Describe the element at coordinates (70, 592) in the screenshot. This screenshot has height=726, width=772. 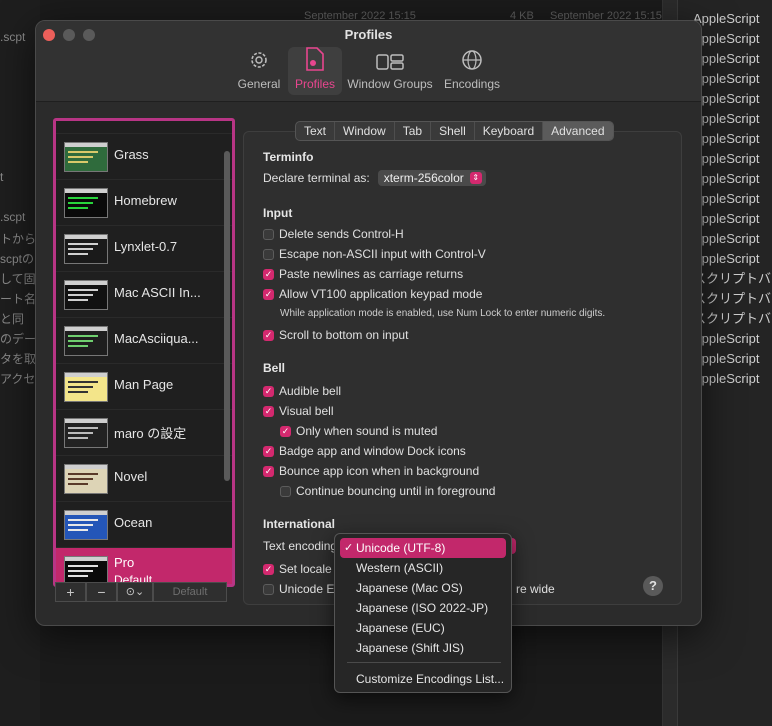
I see `add-profile-button: +` at that location.